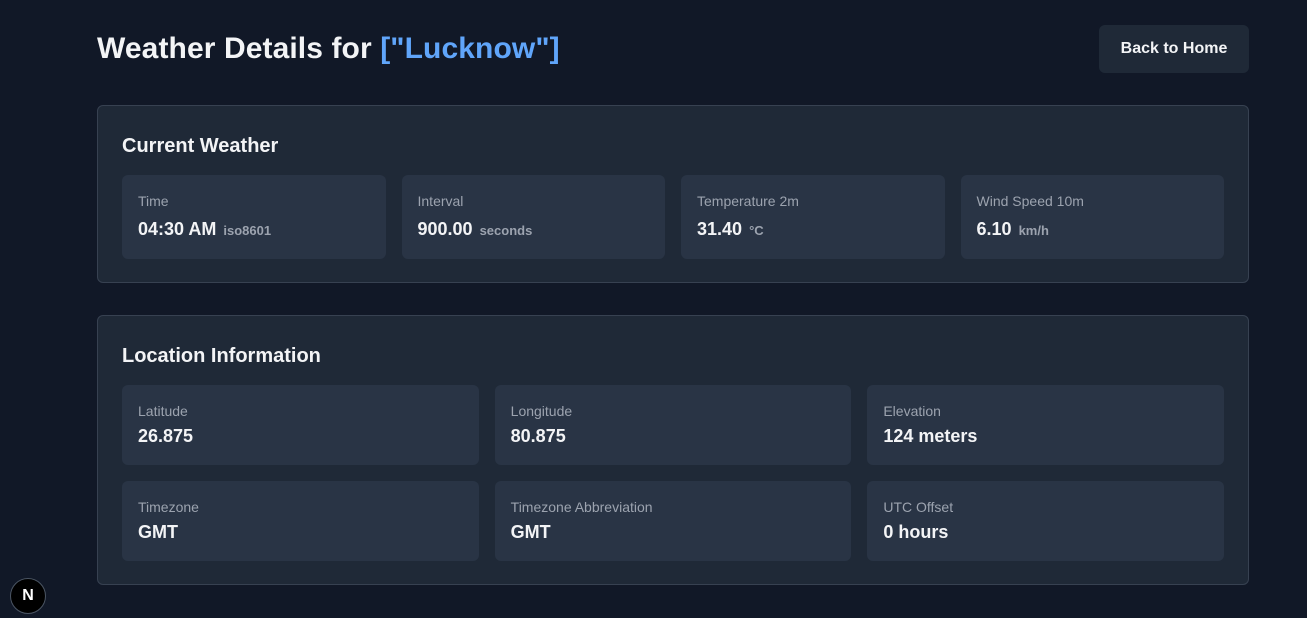  What do you see at coordinates (1045, 425) in the screenshot?
I see `location-tile-elevation: Elevation 124 meters` at bounding box center [1045, 425].